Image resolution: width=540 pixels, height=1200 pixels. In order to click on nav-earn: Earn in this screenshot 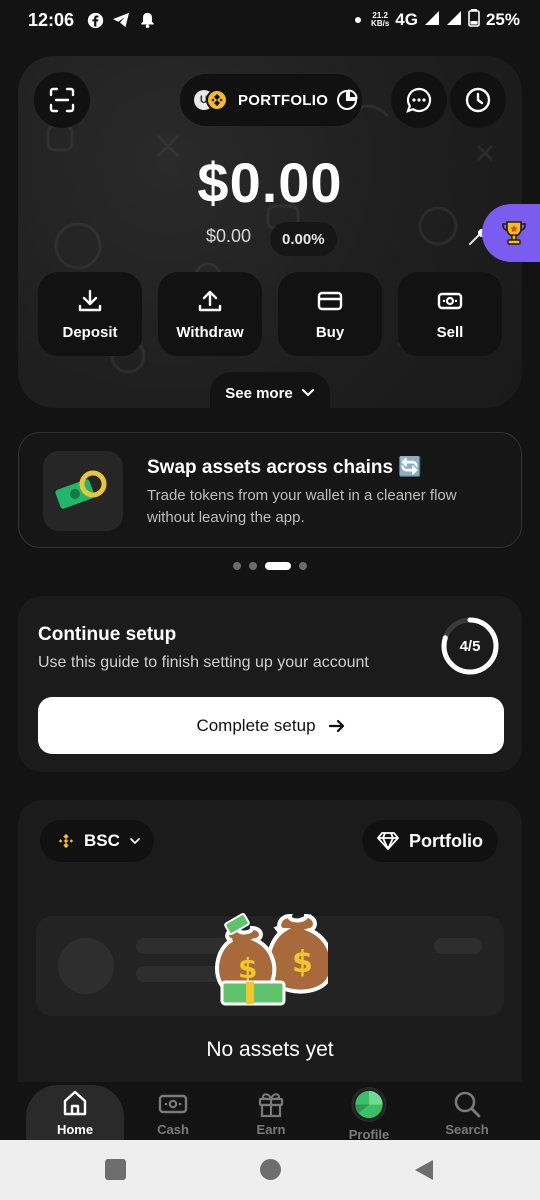, I will do `click(271, 1118)`.